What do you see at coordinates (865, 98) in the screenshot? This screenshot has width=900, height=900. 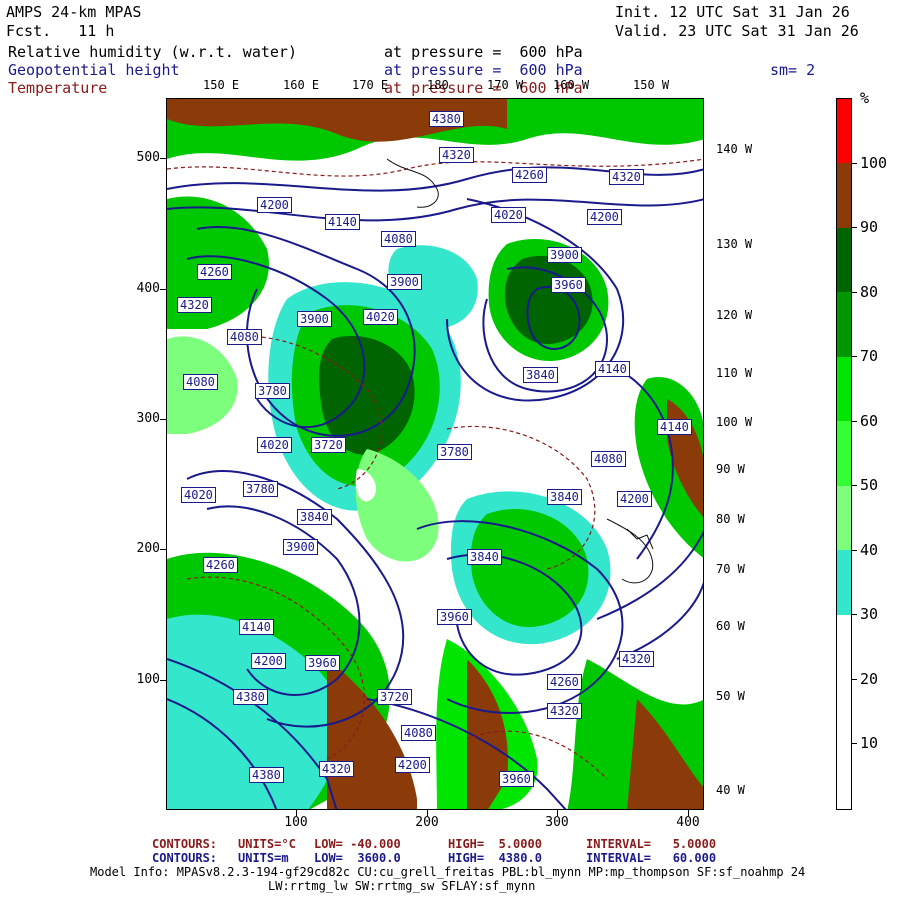 I see `scale-unit: %` at bounding box center [865, 98].